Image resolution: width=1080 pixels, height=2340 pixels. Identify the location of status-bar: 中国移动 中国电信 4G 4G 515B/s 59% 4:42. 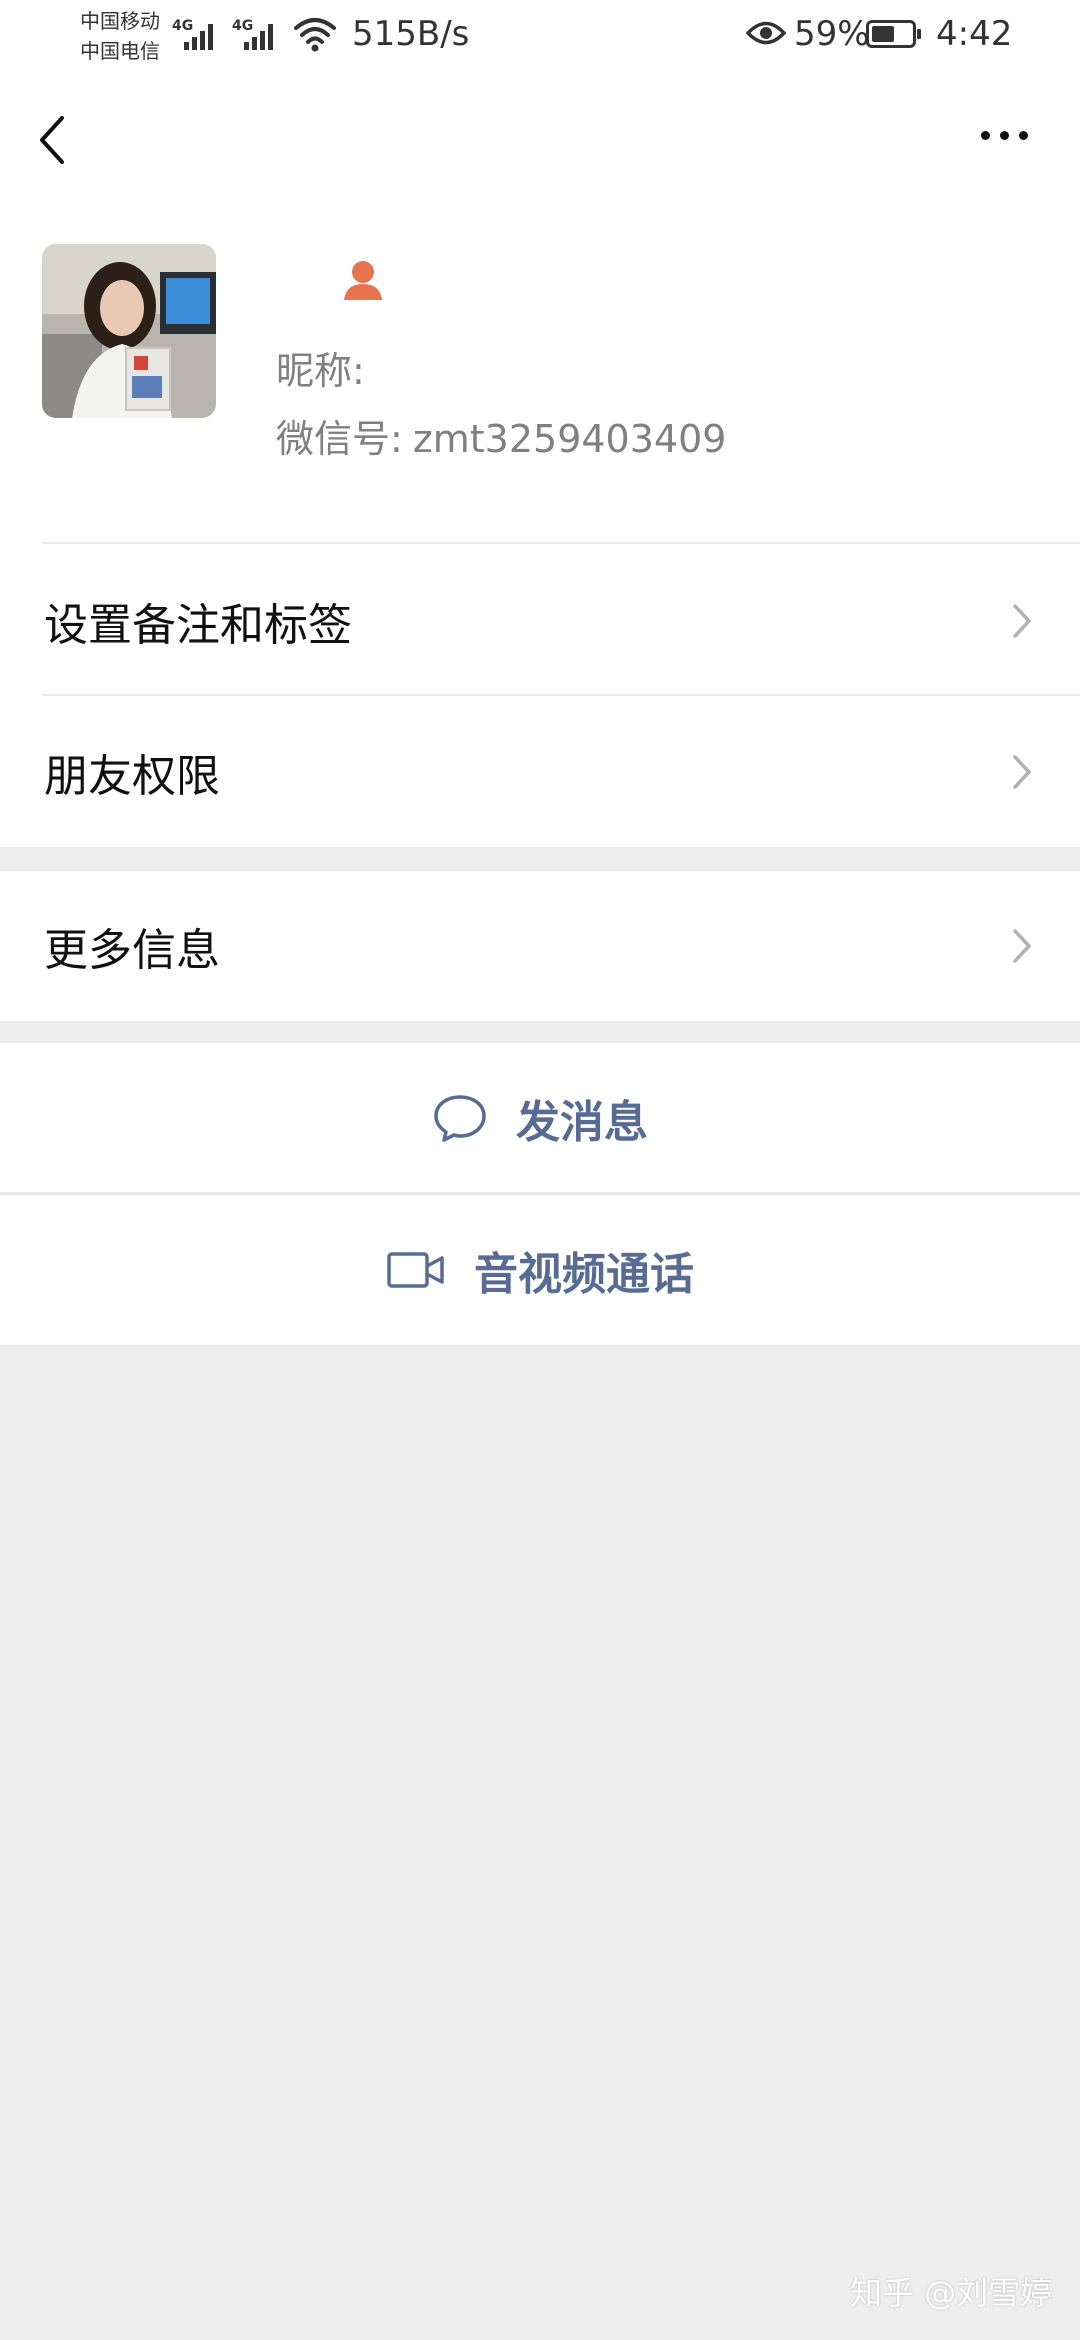
(540, 36).